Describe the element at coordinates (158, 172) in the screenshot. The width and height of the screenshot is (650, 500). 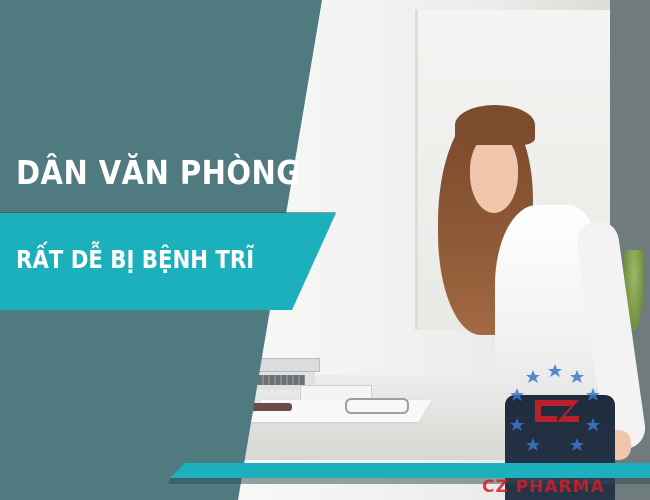
I see `headline: DÂN VĂN PHÒNG` at that location.